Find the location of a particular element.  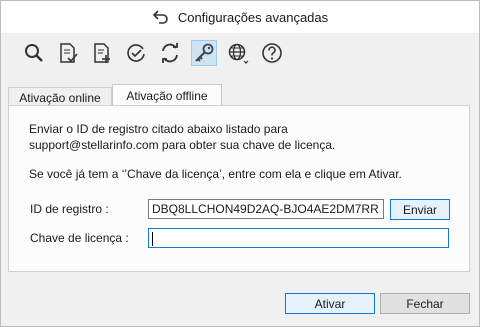

activate-button: Ativar is located at coordinates (330, 303).